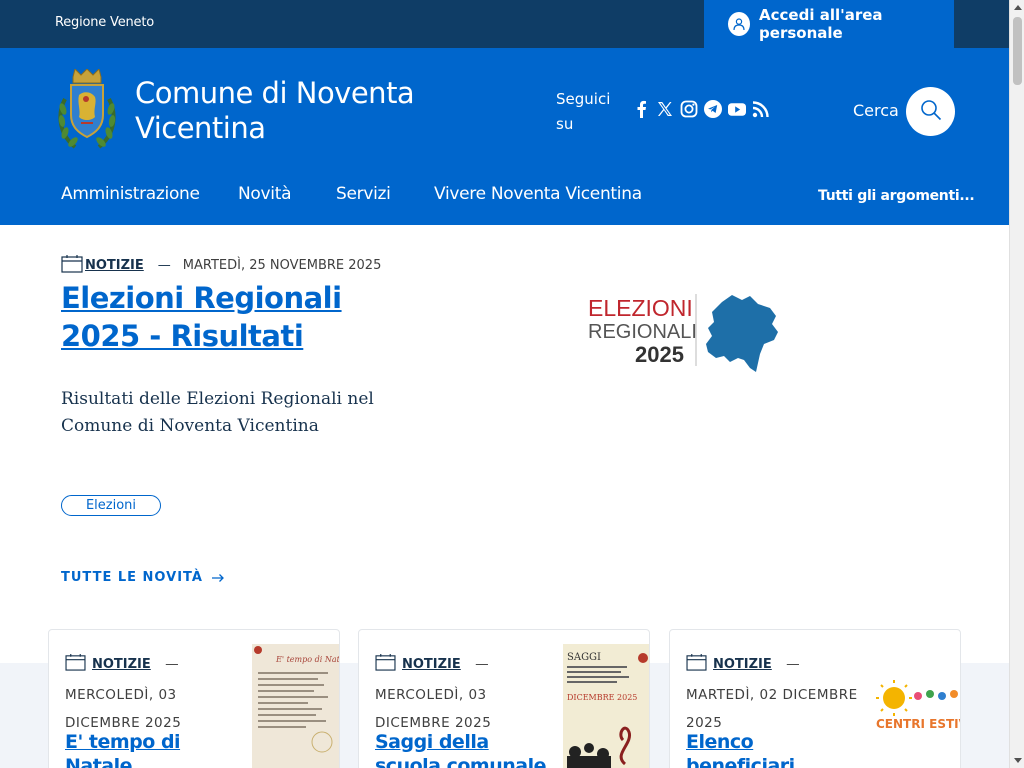 Image resolution: width=1024 pixels, height=768 pixels. I want to click on all-news-link: TUTTE LE NOVITÀ, so click(143, 577).